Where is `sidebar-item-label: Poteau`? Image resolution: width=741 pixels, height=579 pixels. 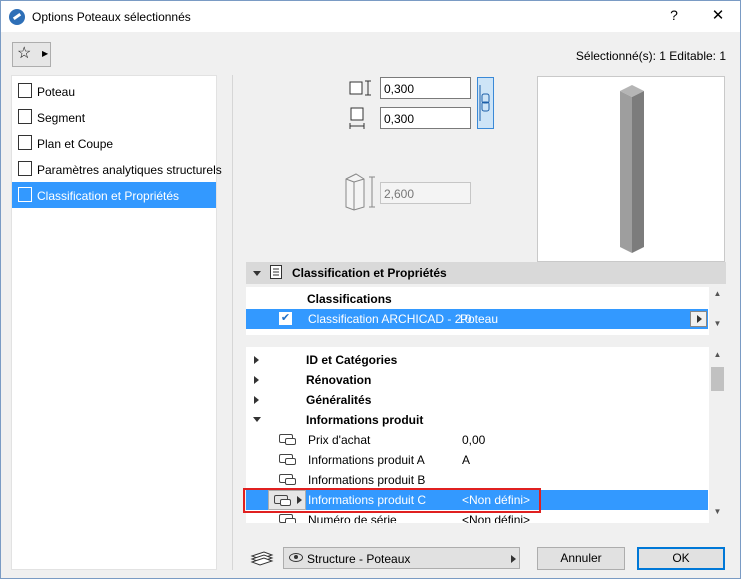 sidebar-item-label: Poteau is located at coordinates (56, 92).